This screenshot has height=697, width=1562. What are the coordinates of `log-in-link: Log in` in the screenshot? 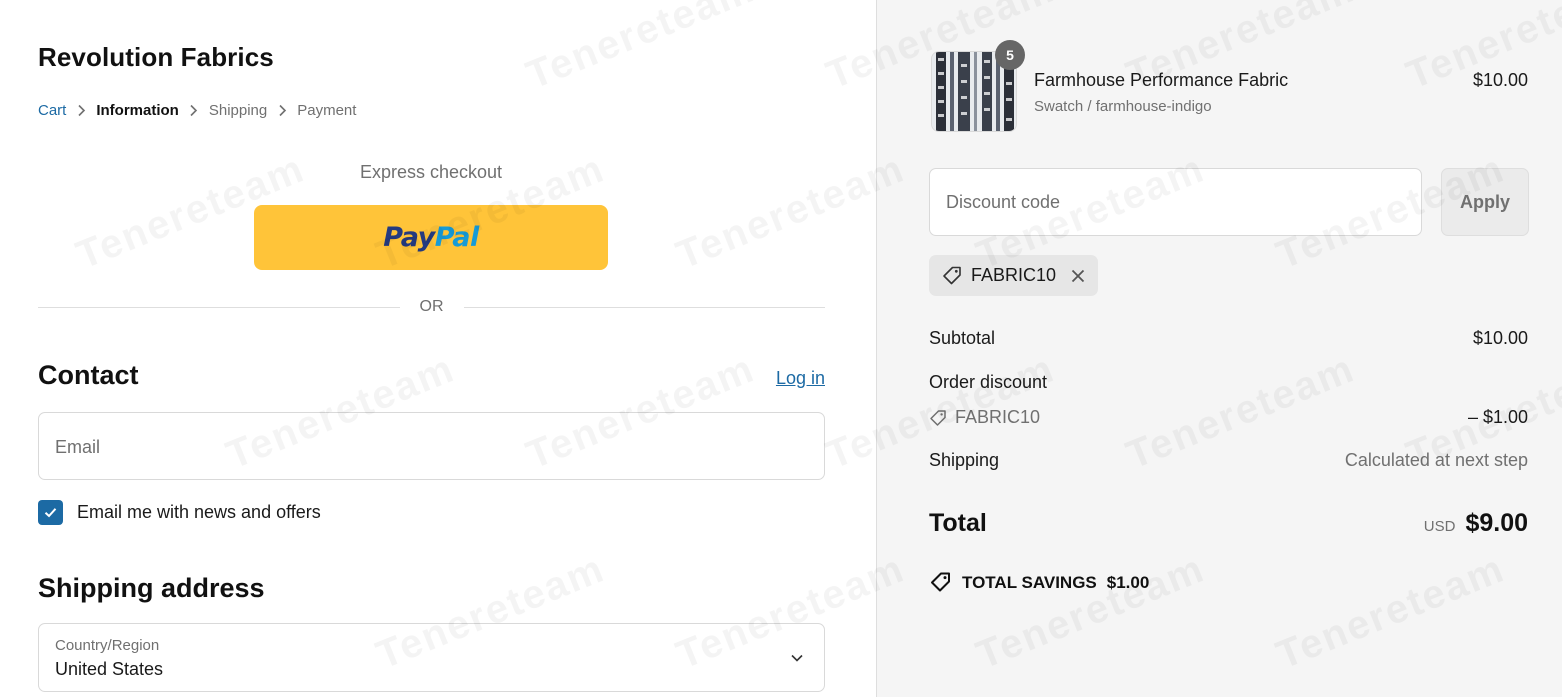 It's located at (800, 378).